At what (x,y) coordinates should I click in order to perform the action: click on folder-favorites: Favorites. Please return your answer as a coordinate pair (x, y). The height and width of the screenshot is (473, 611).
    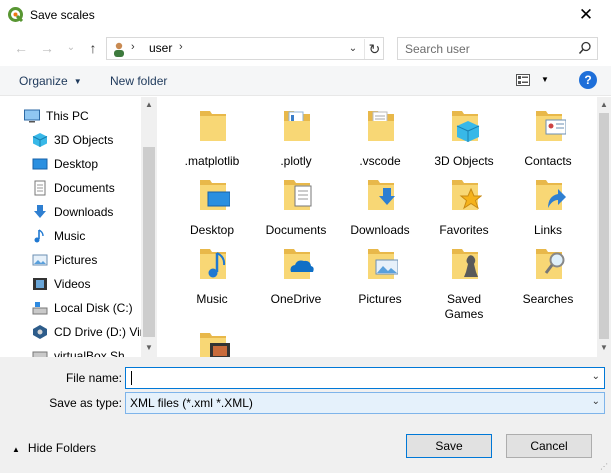
    Looking at the image, I should click on (464, 201).